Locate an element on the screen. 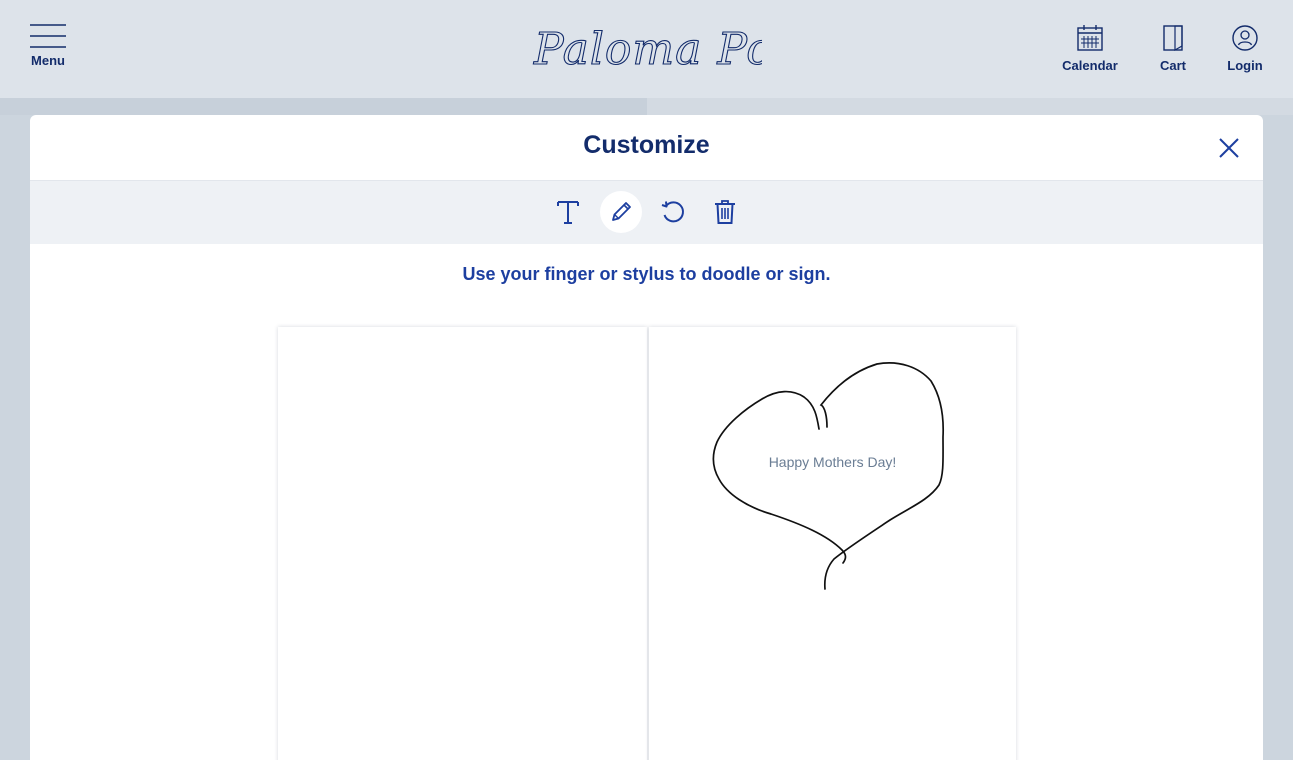 Image resolution: width=1293 pixels, height=760 pixels. menu-button: Menu is located at coordinates (48, 48).